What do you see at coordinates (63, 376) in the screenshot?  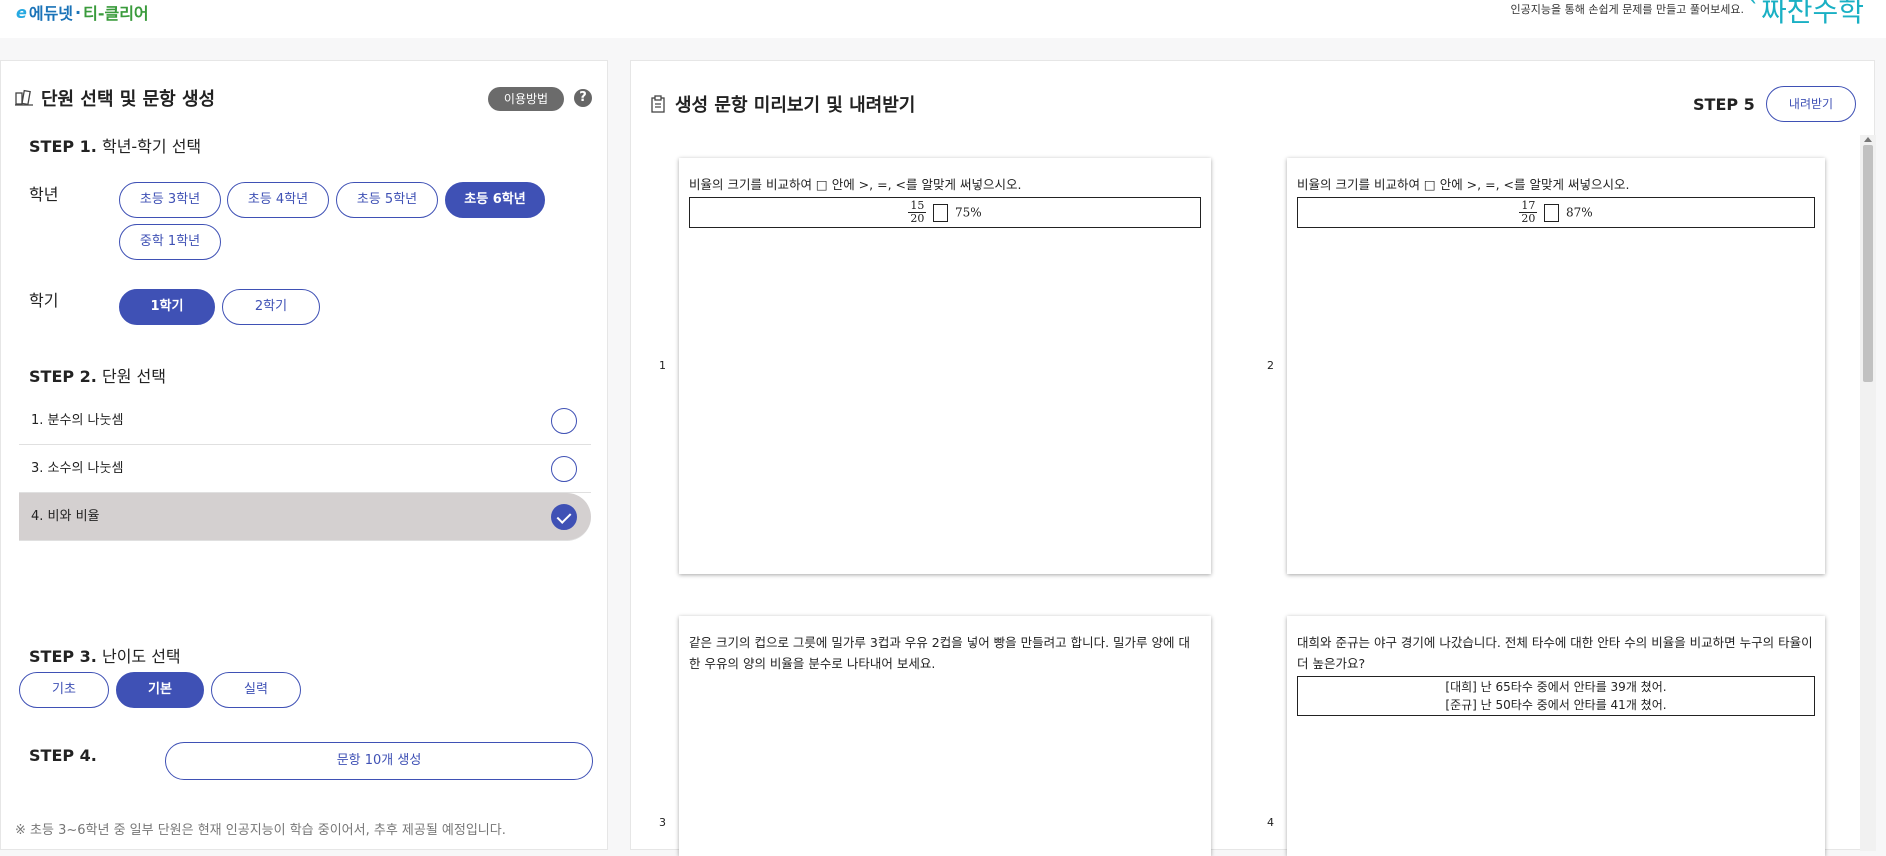 I see `step2-label: STEP 2.` at bounding box center [63, 376].